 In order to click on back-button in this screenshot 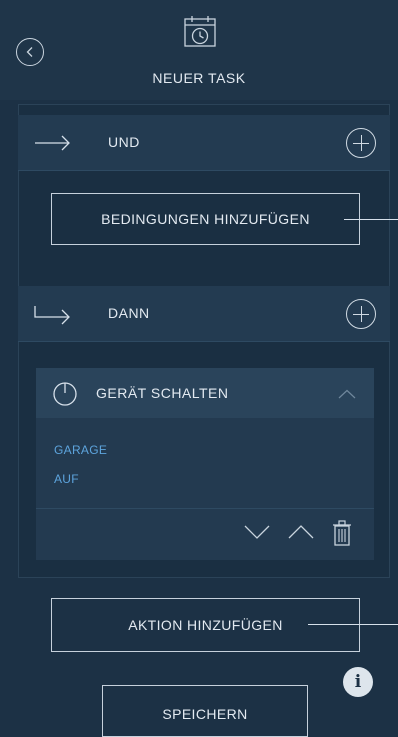, I will do `click(30, 52)`.